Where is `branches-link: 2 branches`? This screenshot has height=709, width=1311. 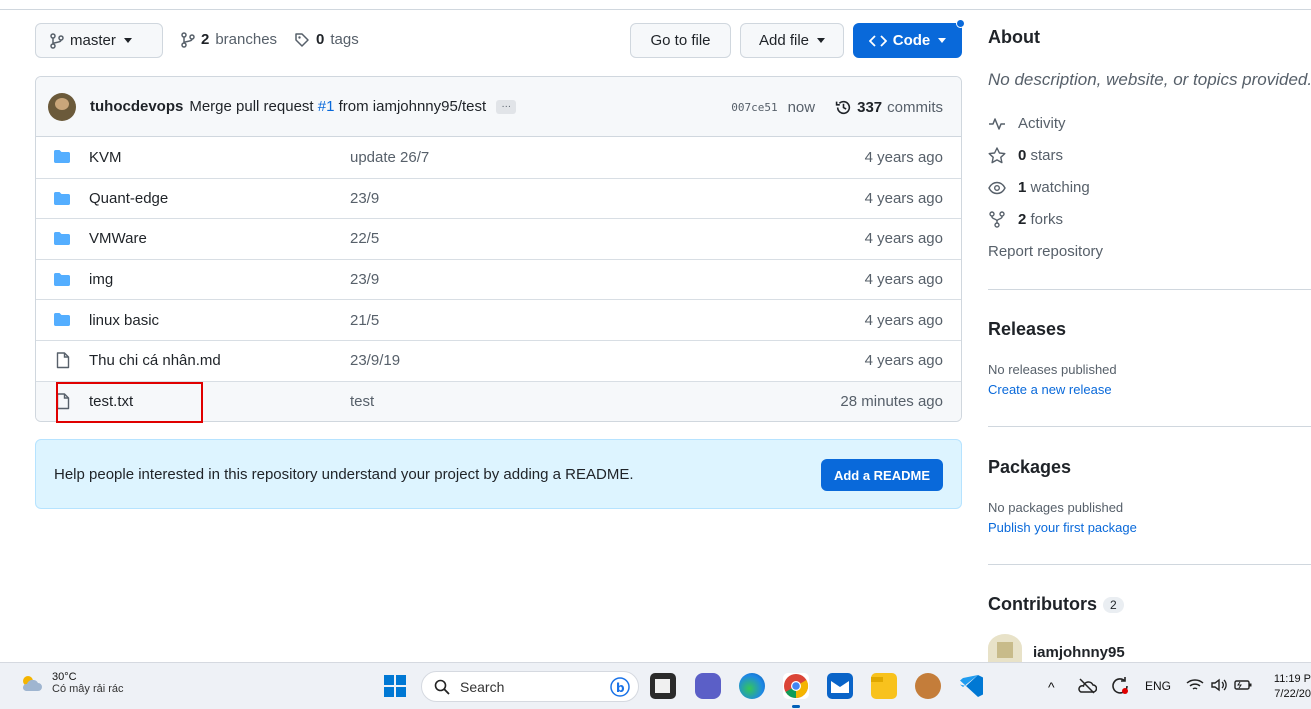
branches-link: 2 branches is located at coordinates (229, 39).